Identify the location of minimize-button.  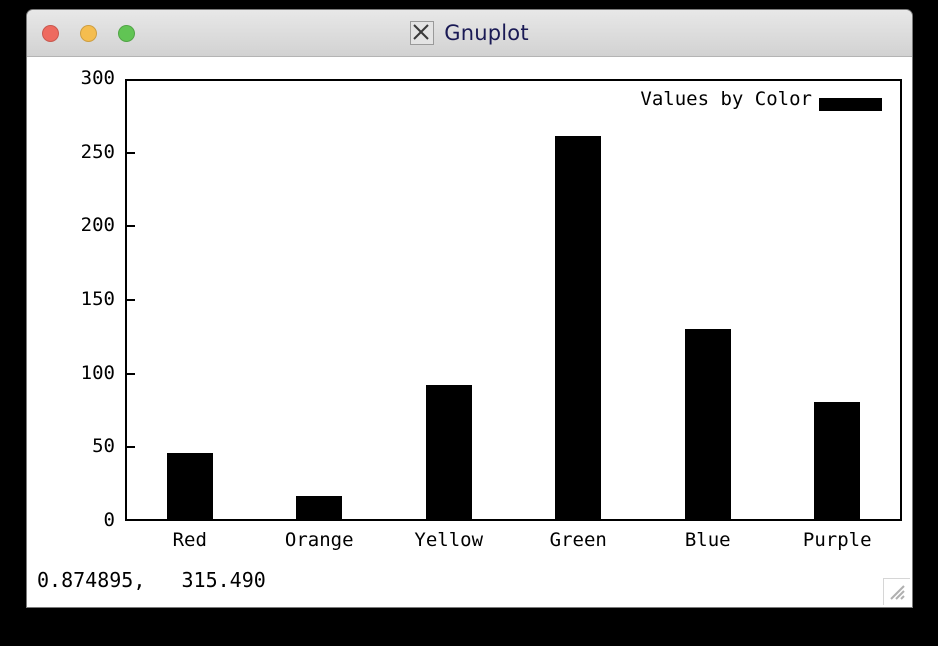
(88, 33).